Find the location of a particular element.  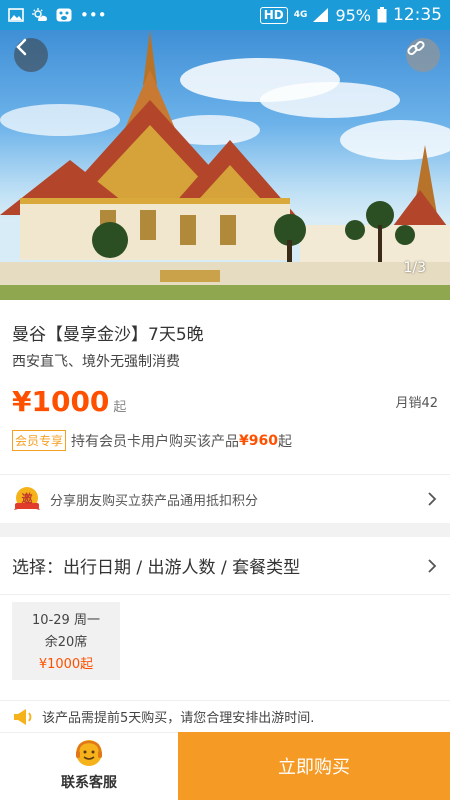

date-option-card: 10-29 周一 余20席 ¥1000起 is located at coordinates (66, 641).